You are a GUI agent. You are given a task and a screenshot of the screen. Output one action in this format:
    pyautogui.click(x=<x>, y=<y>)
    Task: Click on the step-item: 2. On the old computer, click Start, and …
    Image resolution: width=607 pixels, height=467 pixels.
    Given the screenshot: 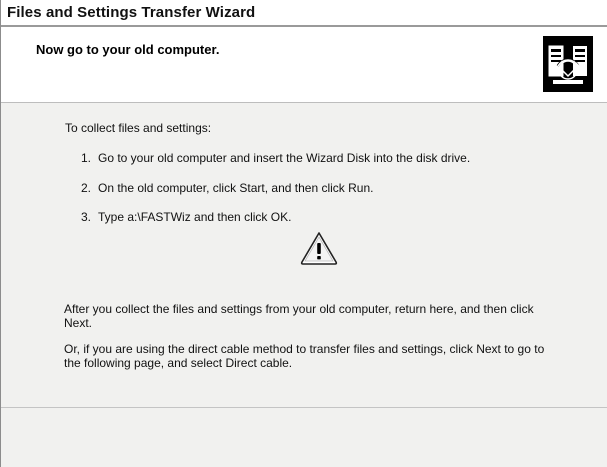 What is the action you would take?
    pyautogui.click(x=227, y=188)
    